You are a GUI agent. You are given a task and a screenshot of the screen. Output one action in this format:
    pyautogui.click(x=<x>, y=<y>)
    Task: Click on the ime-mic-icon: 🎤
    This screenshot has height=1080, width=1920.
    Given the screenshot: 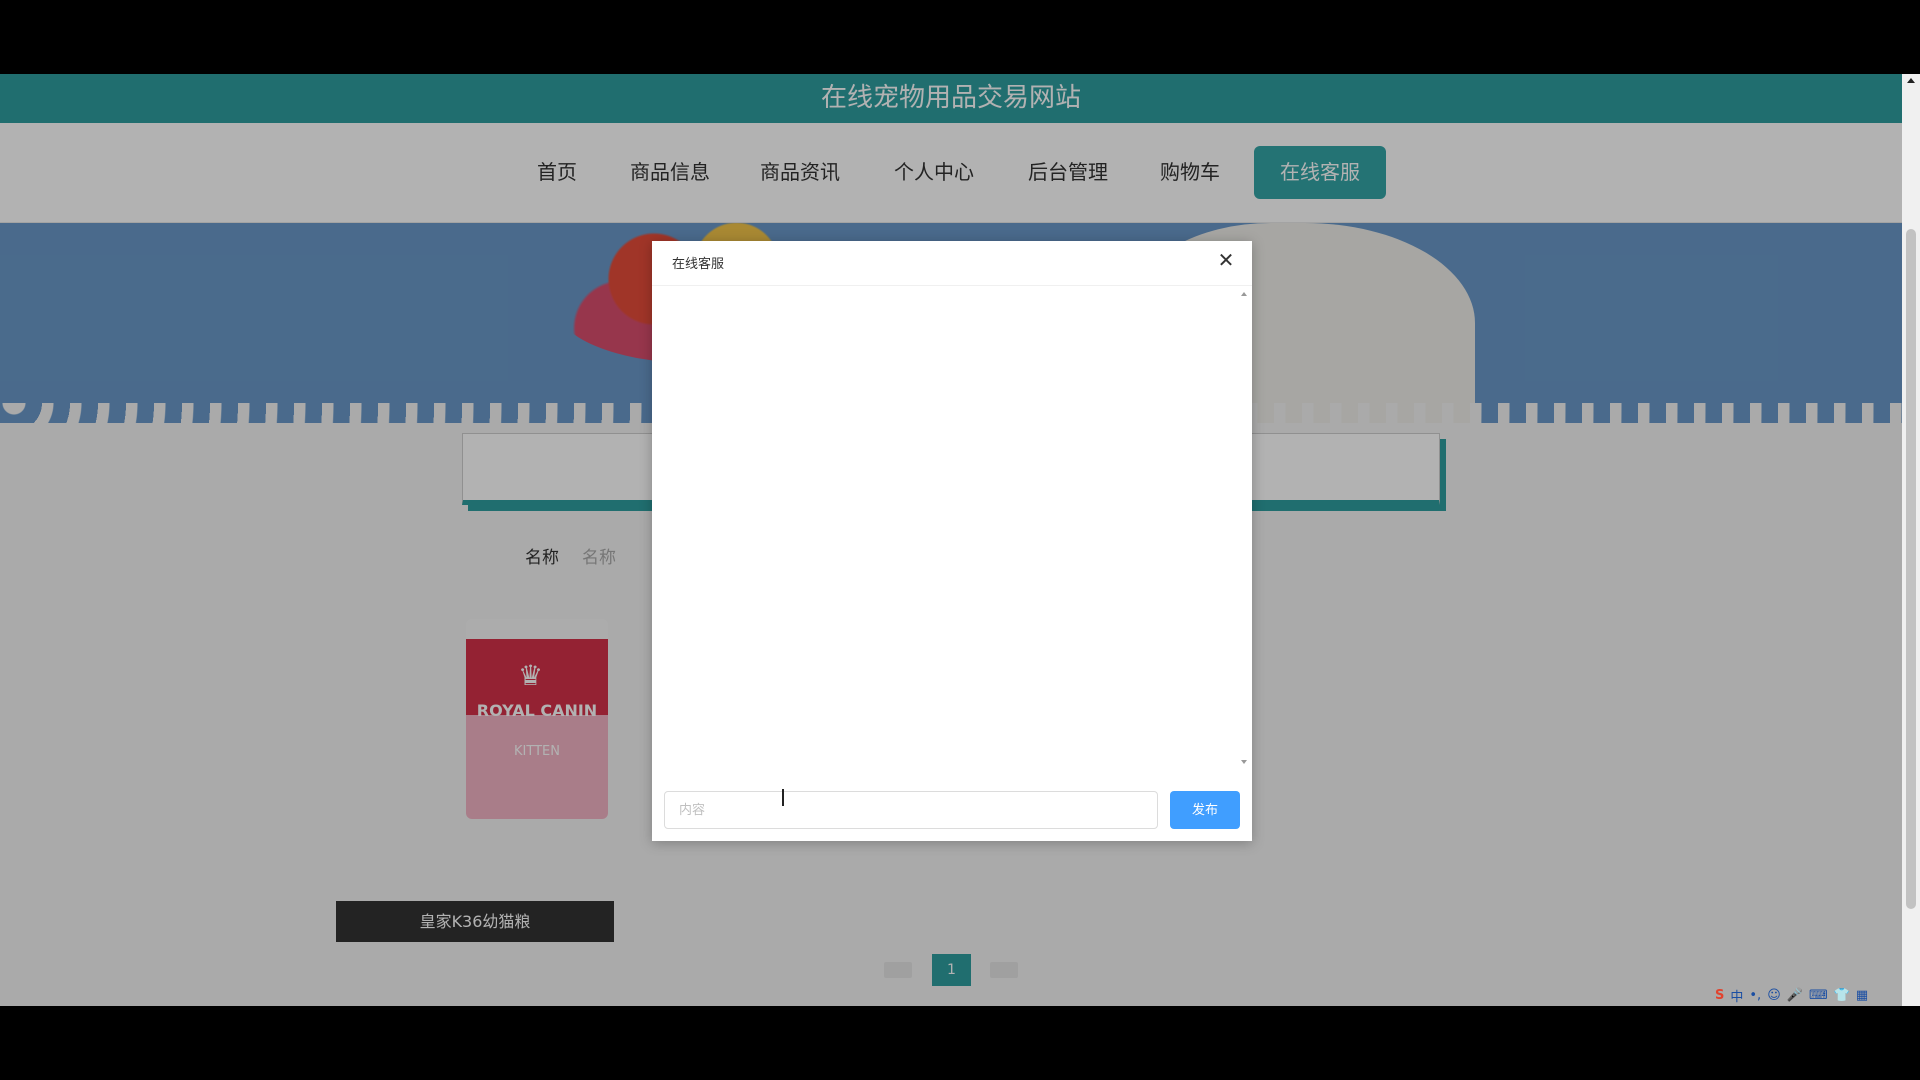 What is the action you would take?
    pyautogui.click(x=1795, y=995)
    